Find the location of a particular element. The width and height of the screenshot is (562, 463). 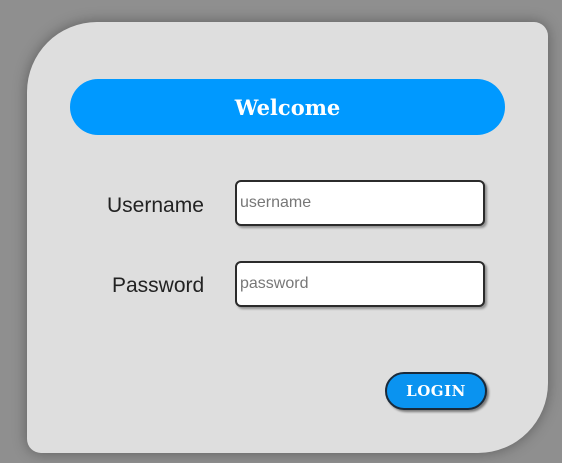

username-input is located at coordinates (360, 203).